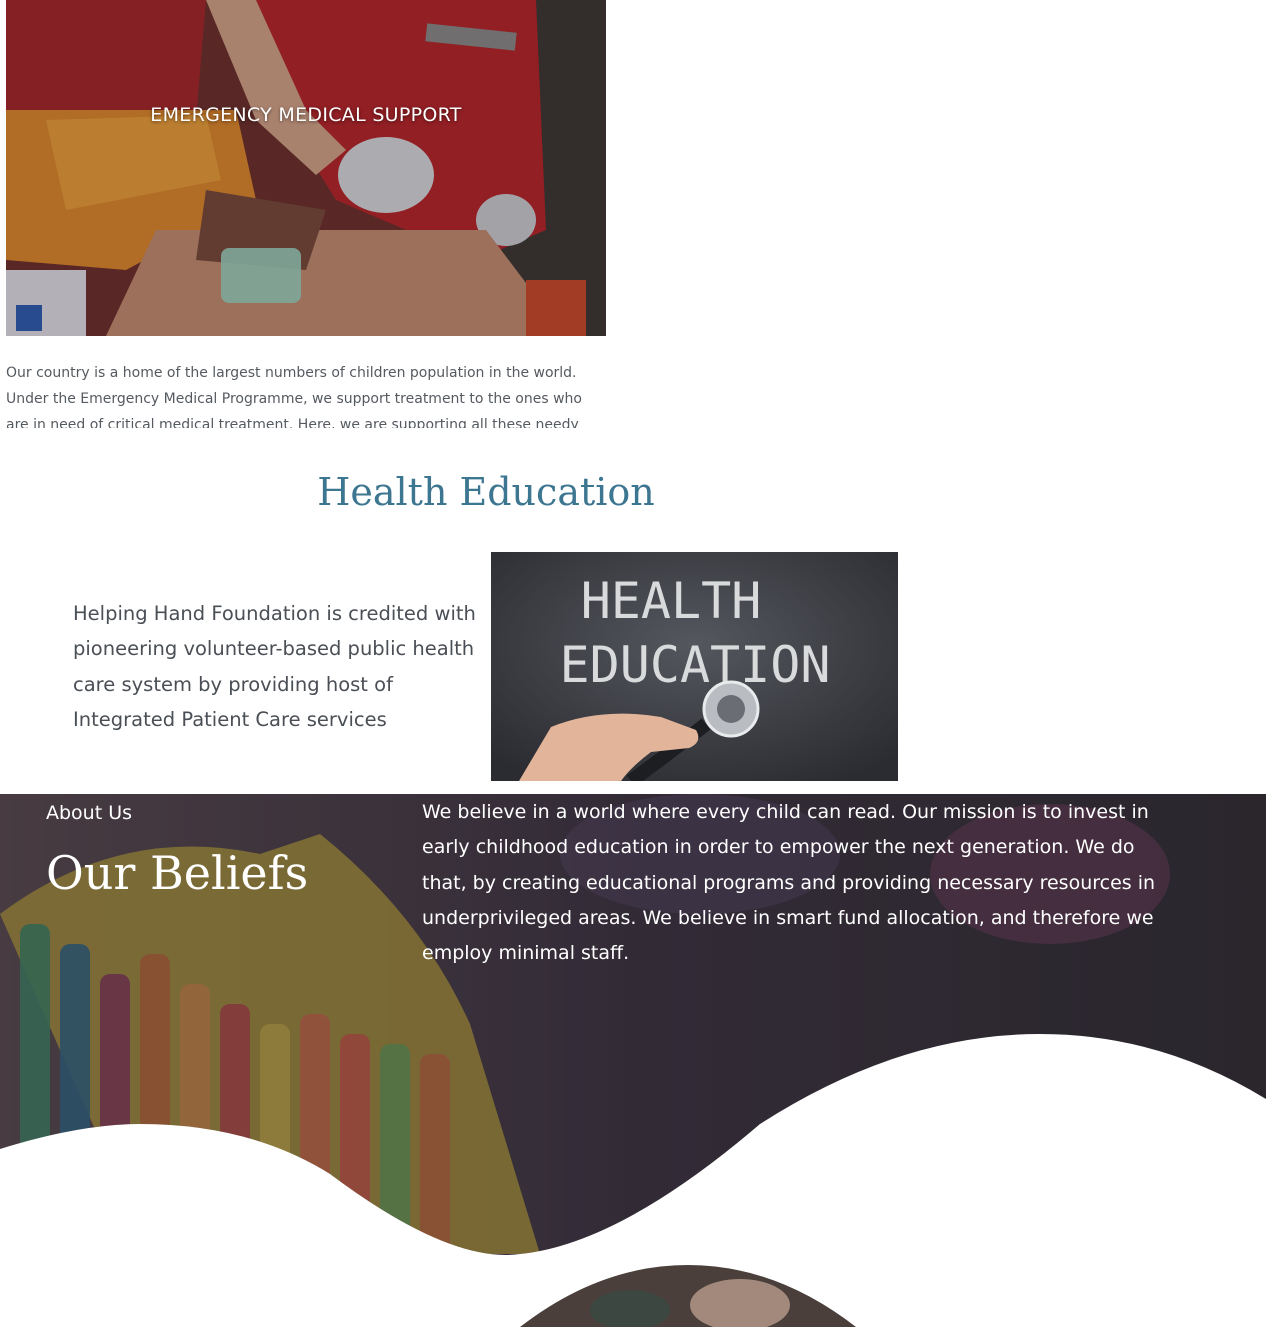  I want to click on health-education-heading: Health Education, so click(486, 492).